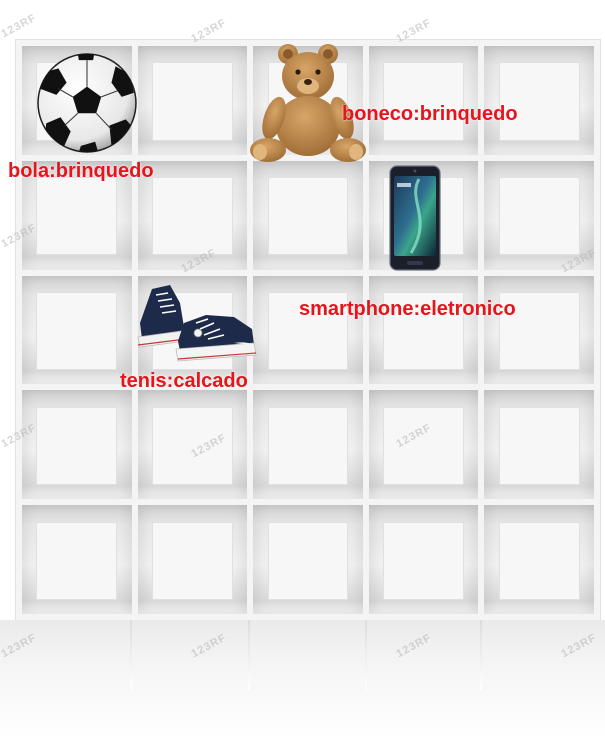 The image size is (605, 741). Describe the element at coordinates (415, 218) in the screenshot. I see `smartphone-icon` at that location.